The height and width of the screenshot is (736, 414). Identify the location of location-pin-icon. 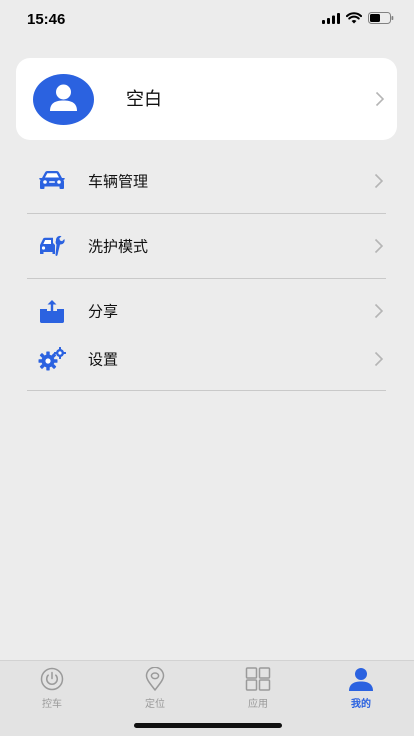
(155, 679).